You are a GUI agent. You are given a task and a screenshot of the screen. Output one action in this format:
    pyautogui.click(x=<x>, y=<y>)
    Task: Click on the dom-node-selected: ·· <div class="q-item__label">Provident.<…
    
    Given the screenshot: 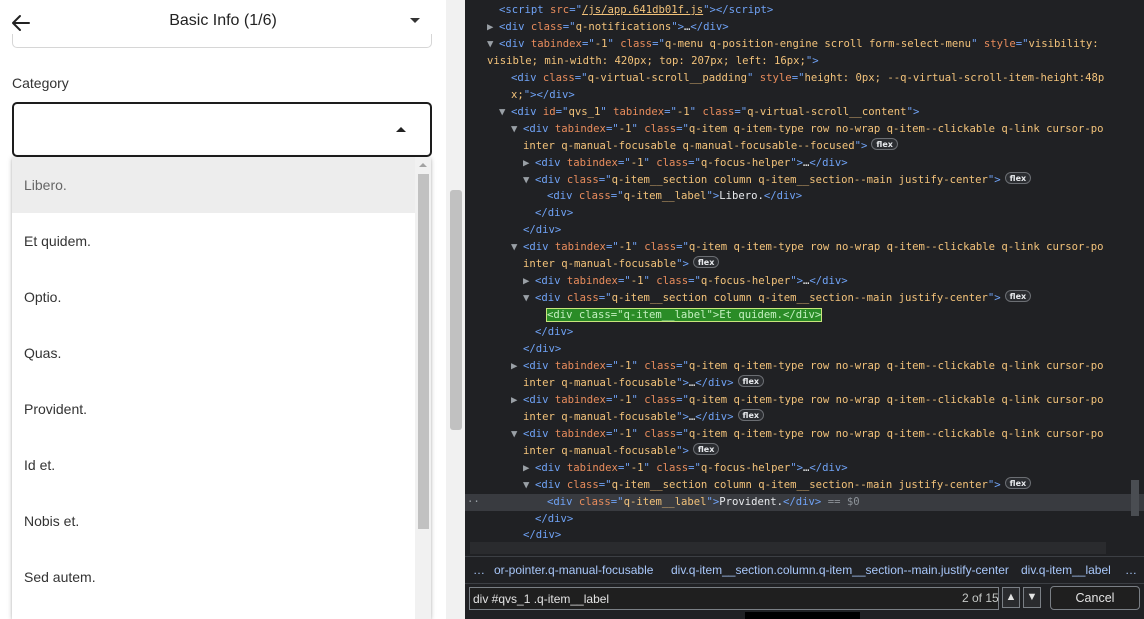 What is the action you would take?
    pyautogui.click(x=804, y=502)
    